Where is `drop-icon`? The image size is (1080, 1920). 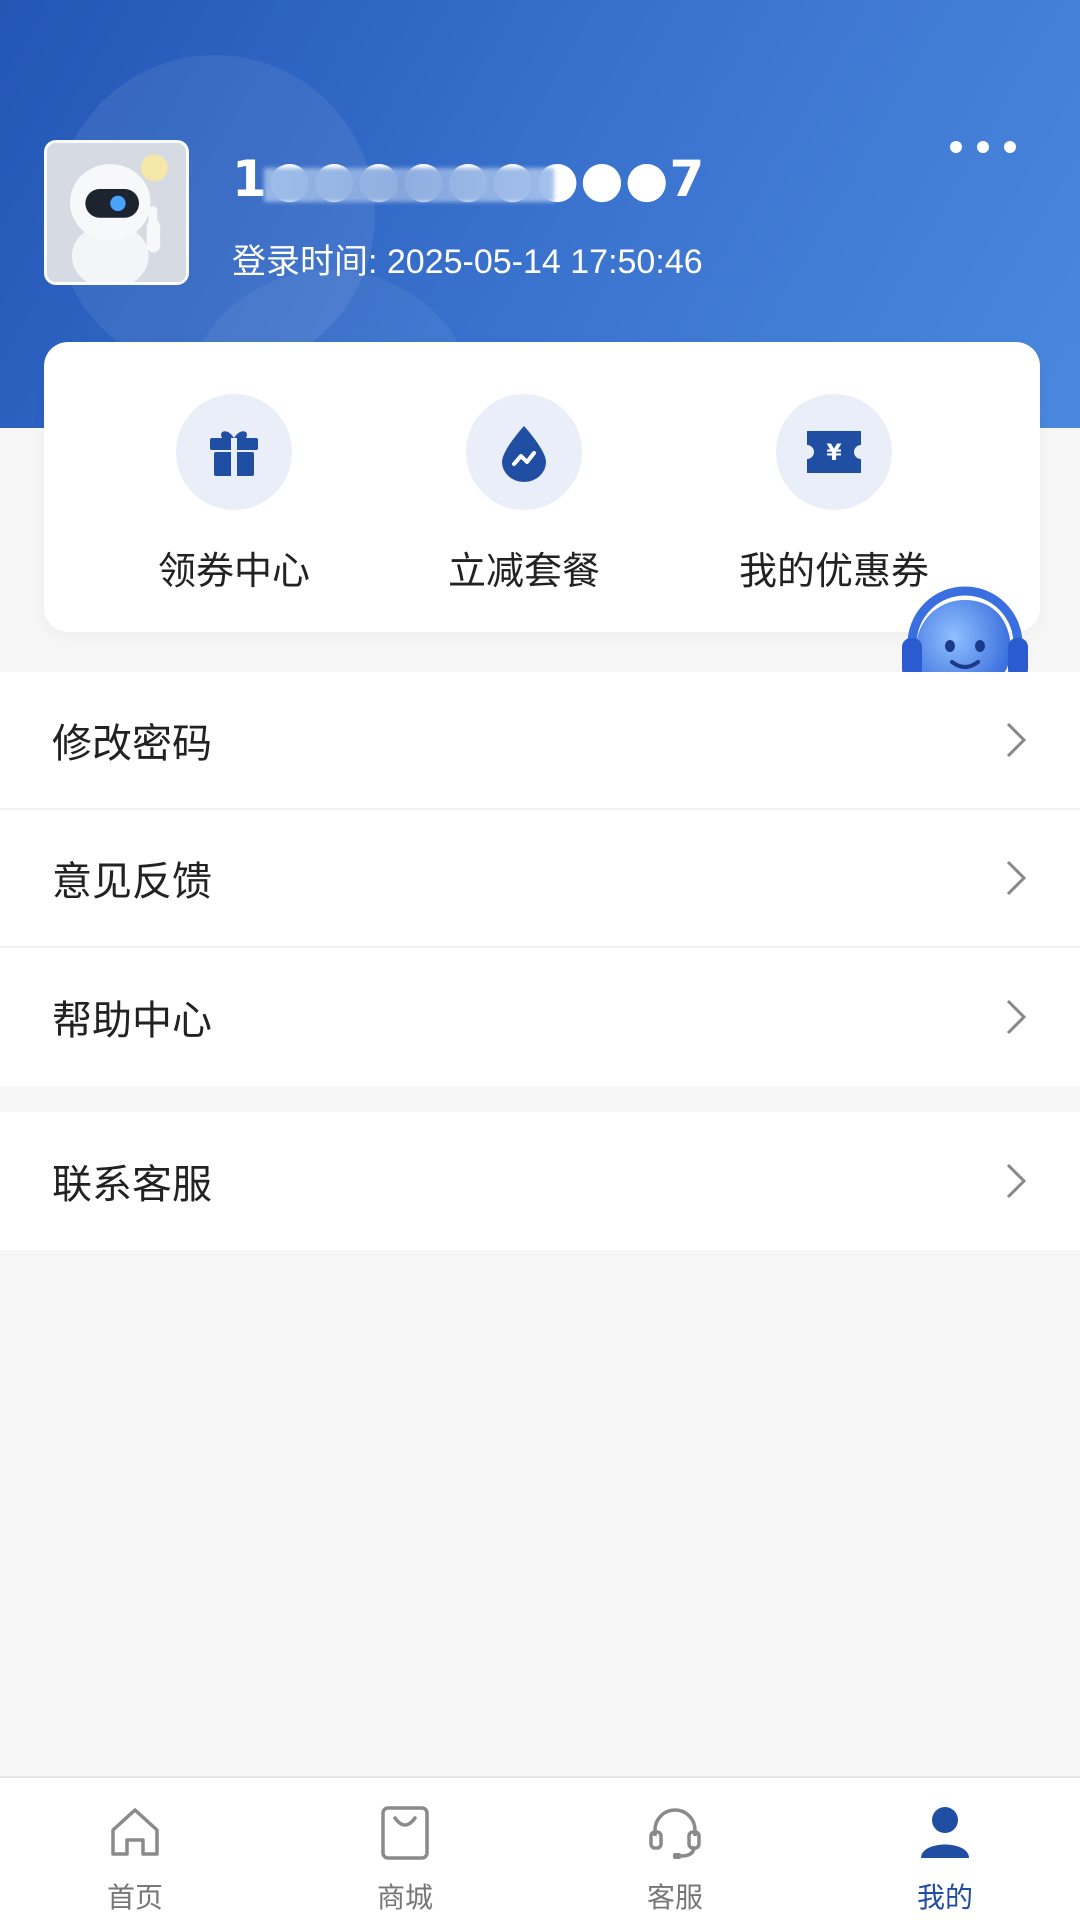
drop-icon is located at coordinates (524, 452).